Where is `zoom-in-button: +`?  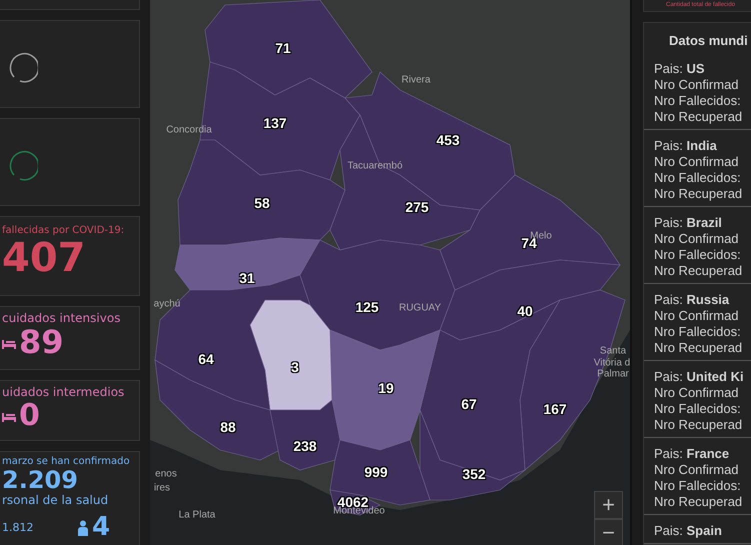 zoom-in-button: + is located at coordinates (608, 505).